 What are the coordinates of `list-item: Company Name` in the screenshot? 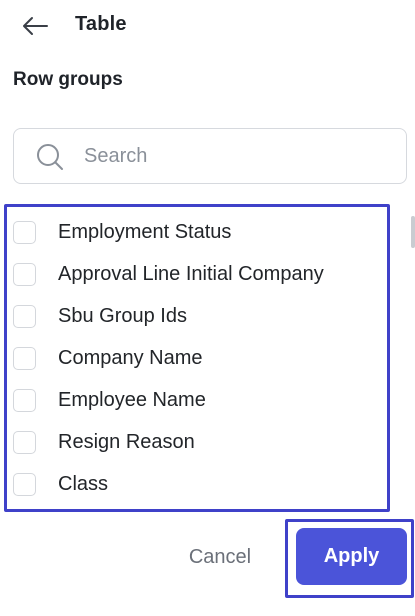 It's located at (198, 358).